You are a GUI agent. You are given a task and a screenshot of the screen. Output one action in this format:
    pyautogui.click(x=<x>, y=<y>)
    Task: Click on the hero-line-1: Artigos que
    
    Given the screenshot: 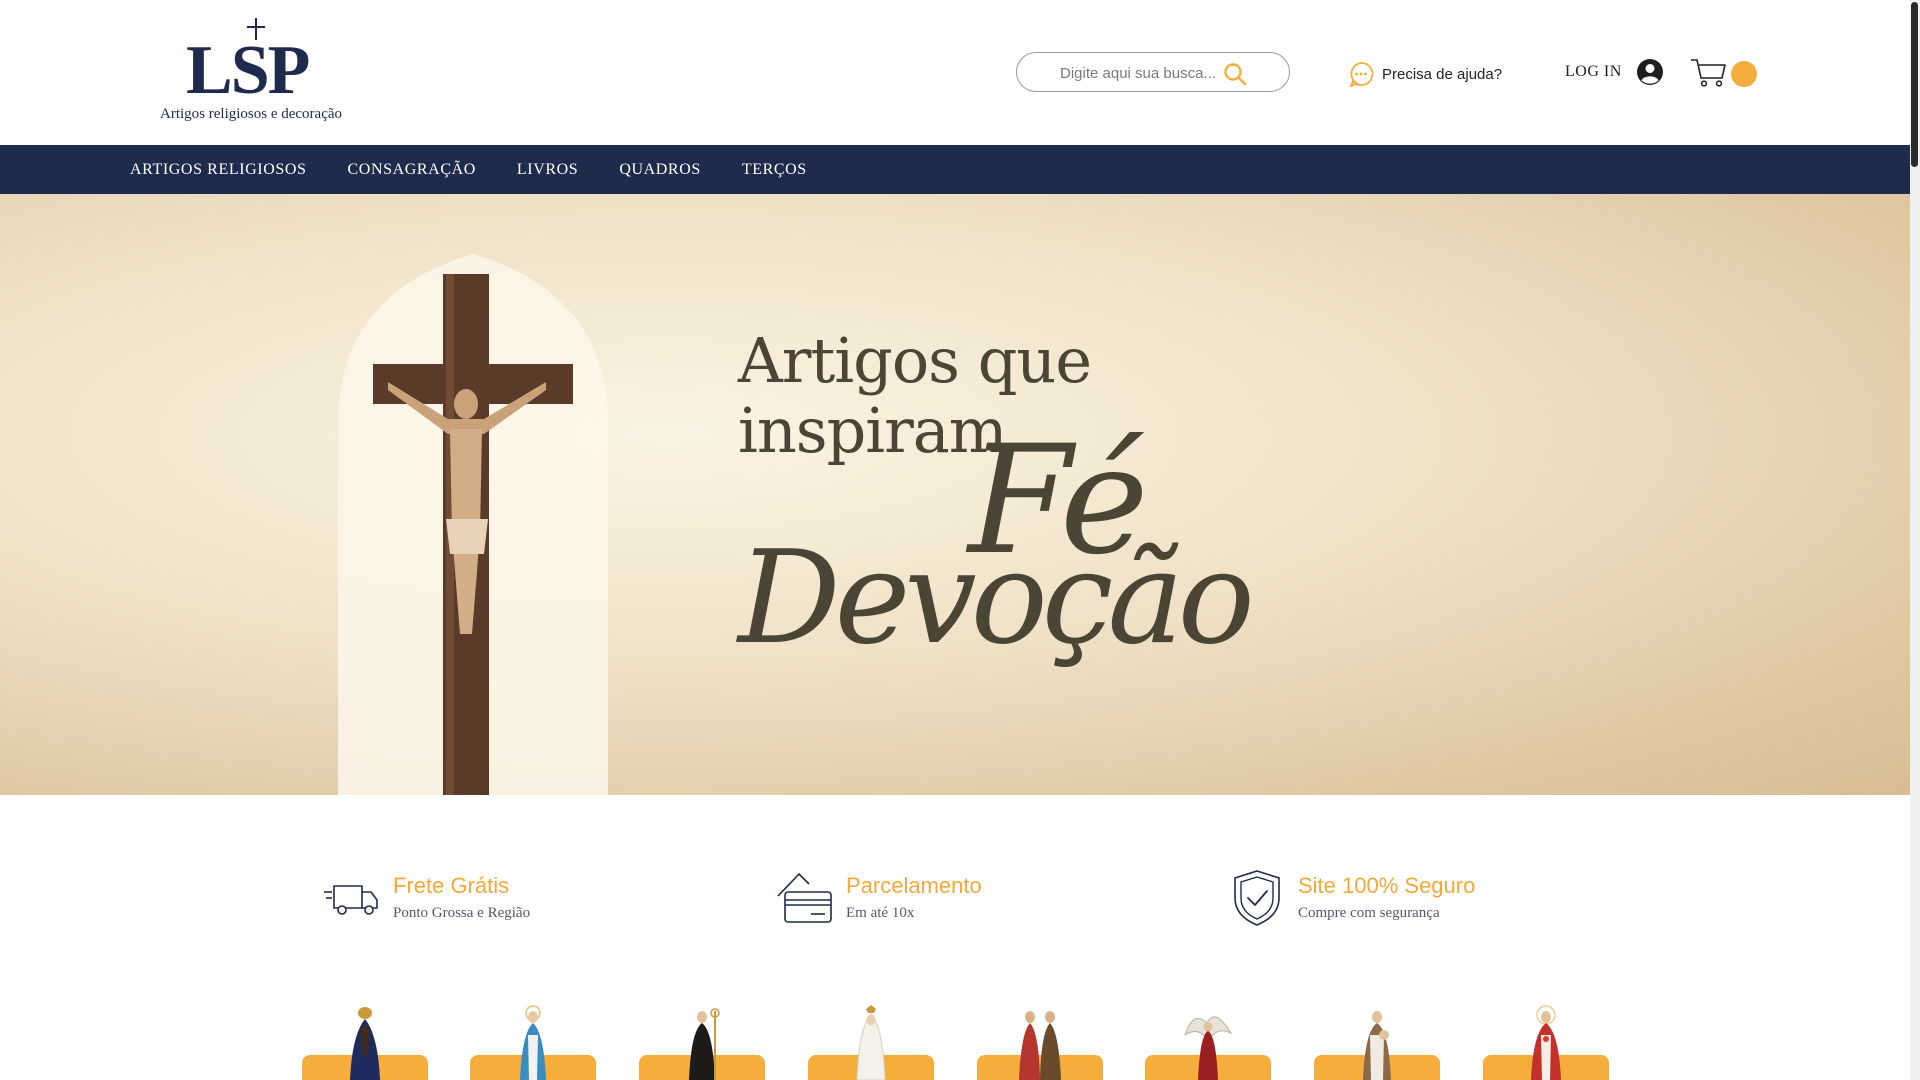 What is the action you would take?
    pyautogui.click(x=915, y=360)
    